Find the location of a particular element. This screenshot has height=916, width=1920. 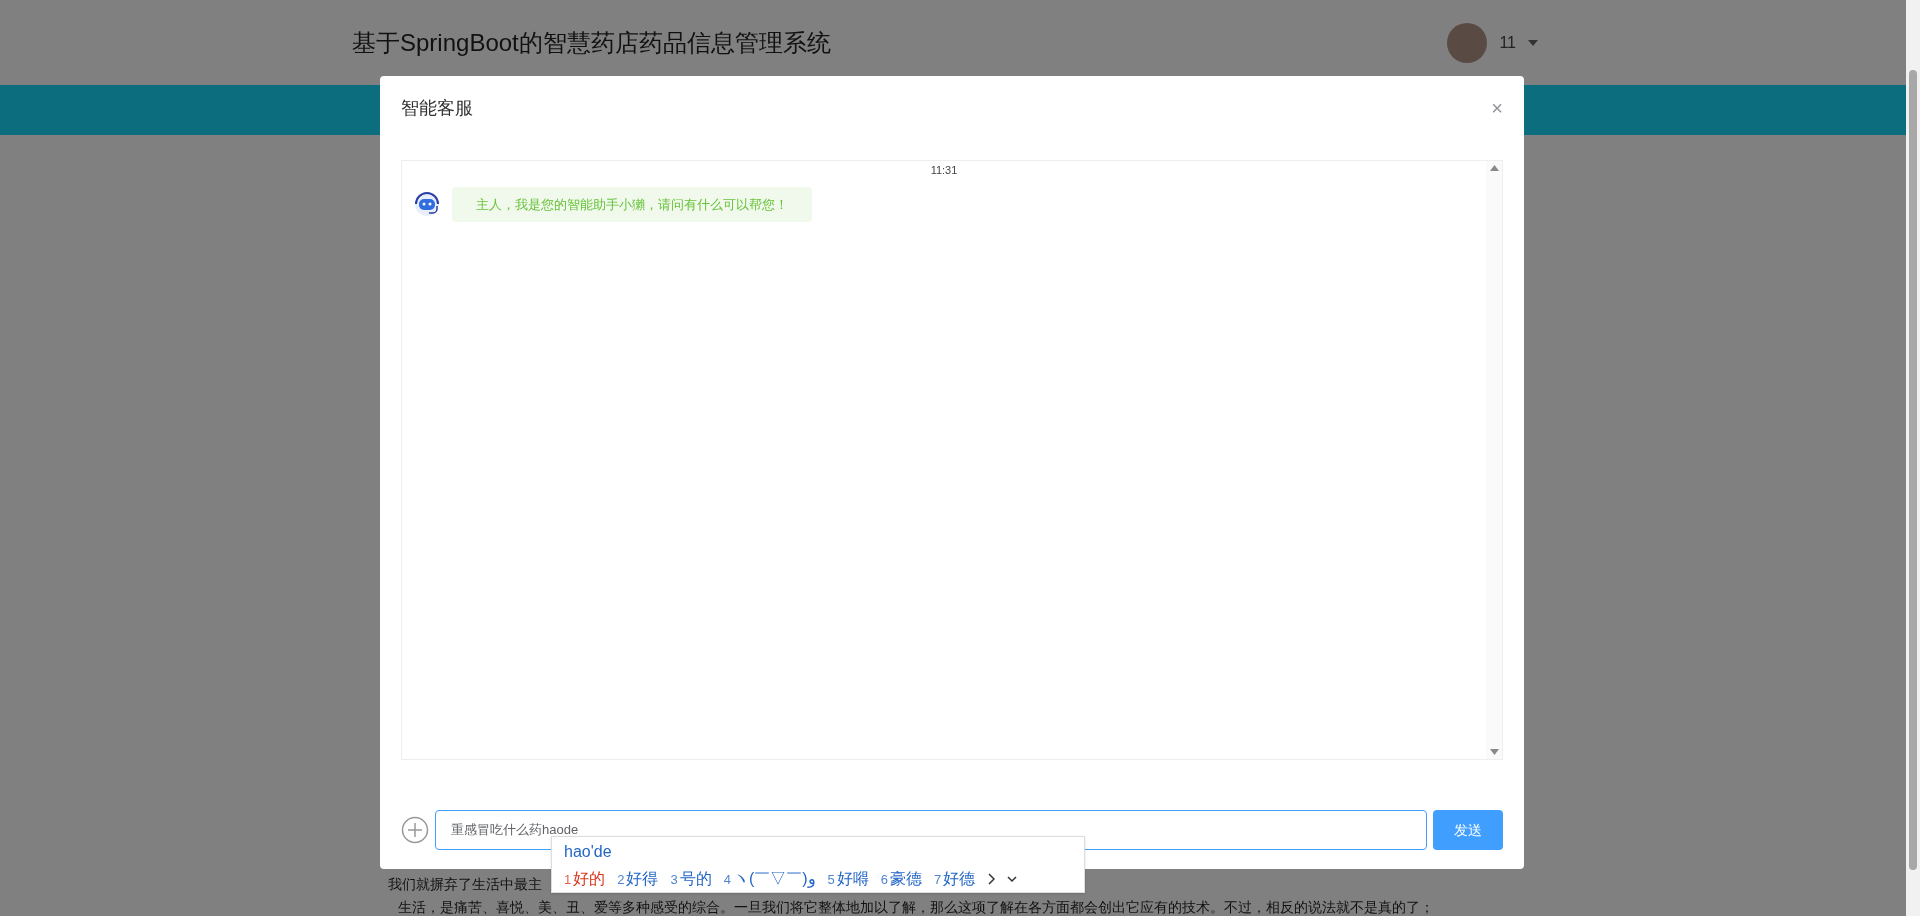

scroll-up-icon is located at coordinates (1494, 168).